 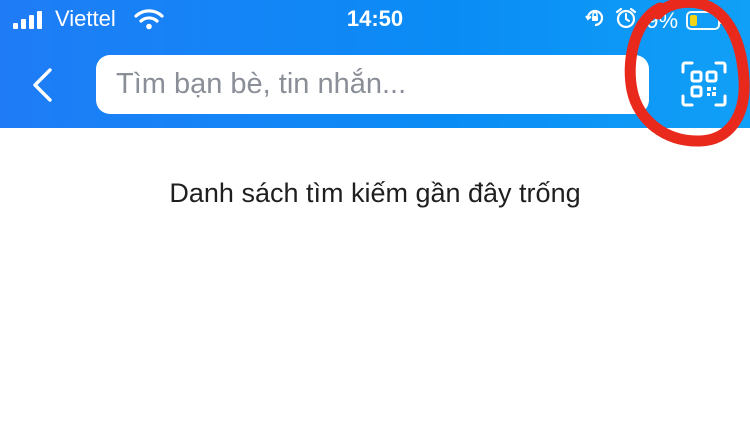 I want to click on chevron-left-icon, so click(x=42, y=85).